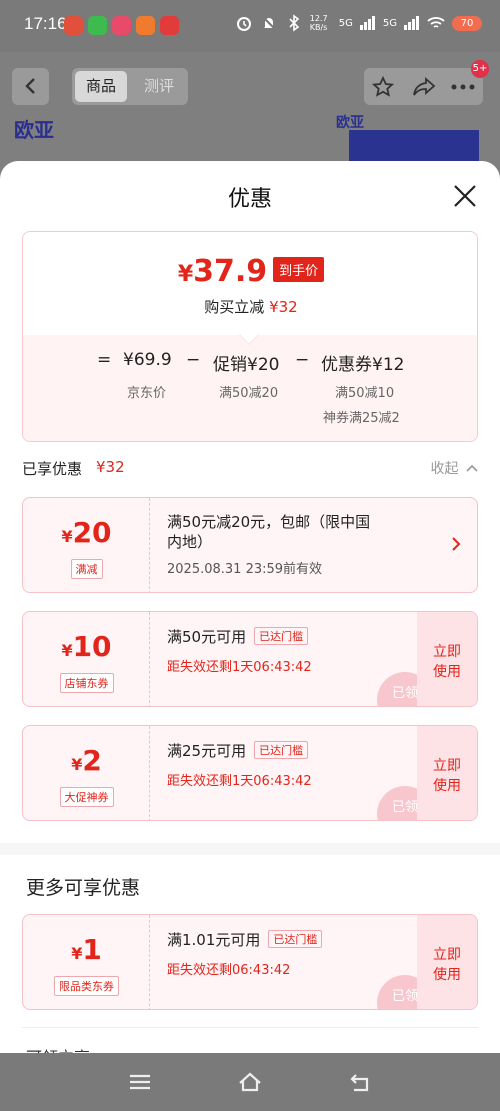  Describe the element at coordinates (207, 751) in the screenshot. I see `coupon-condition: 满25元可用` at that location.